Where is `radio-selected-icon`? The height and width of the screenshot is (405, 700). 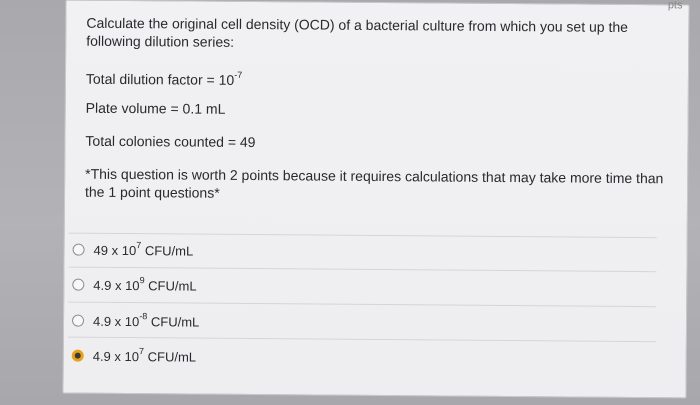
radio-selected-icon is located at coordinates (77, 355).